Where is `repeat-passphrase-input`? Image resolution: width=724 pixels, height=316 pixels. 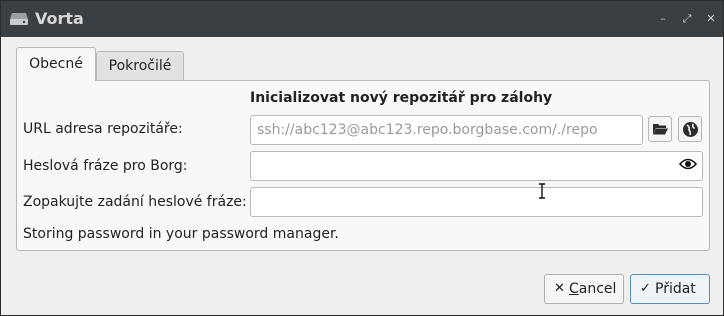
repeat-passphrase-input is located at coordinates (476, 202).